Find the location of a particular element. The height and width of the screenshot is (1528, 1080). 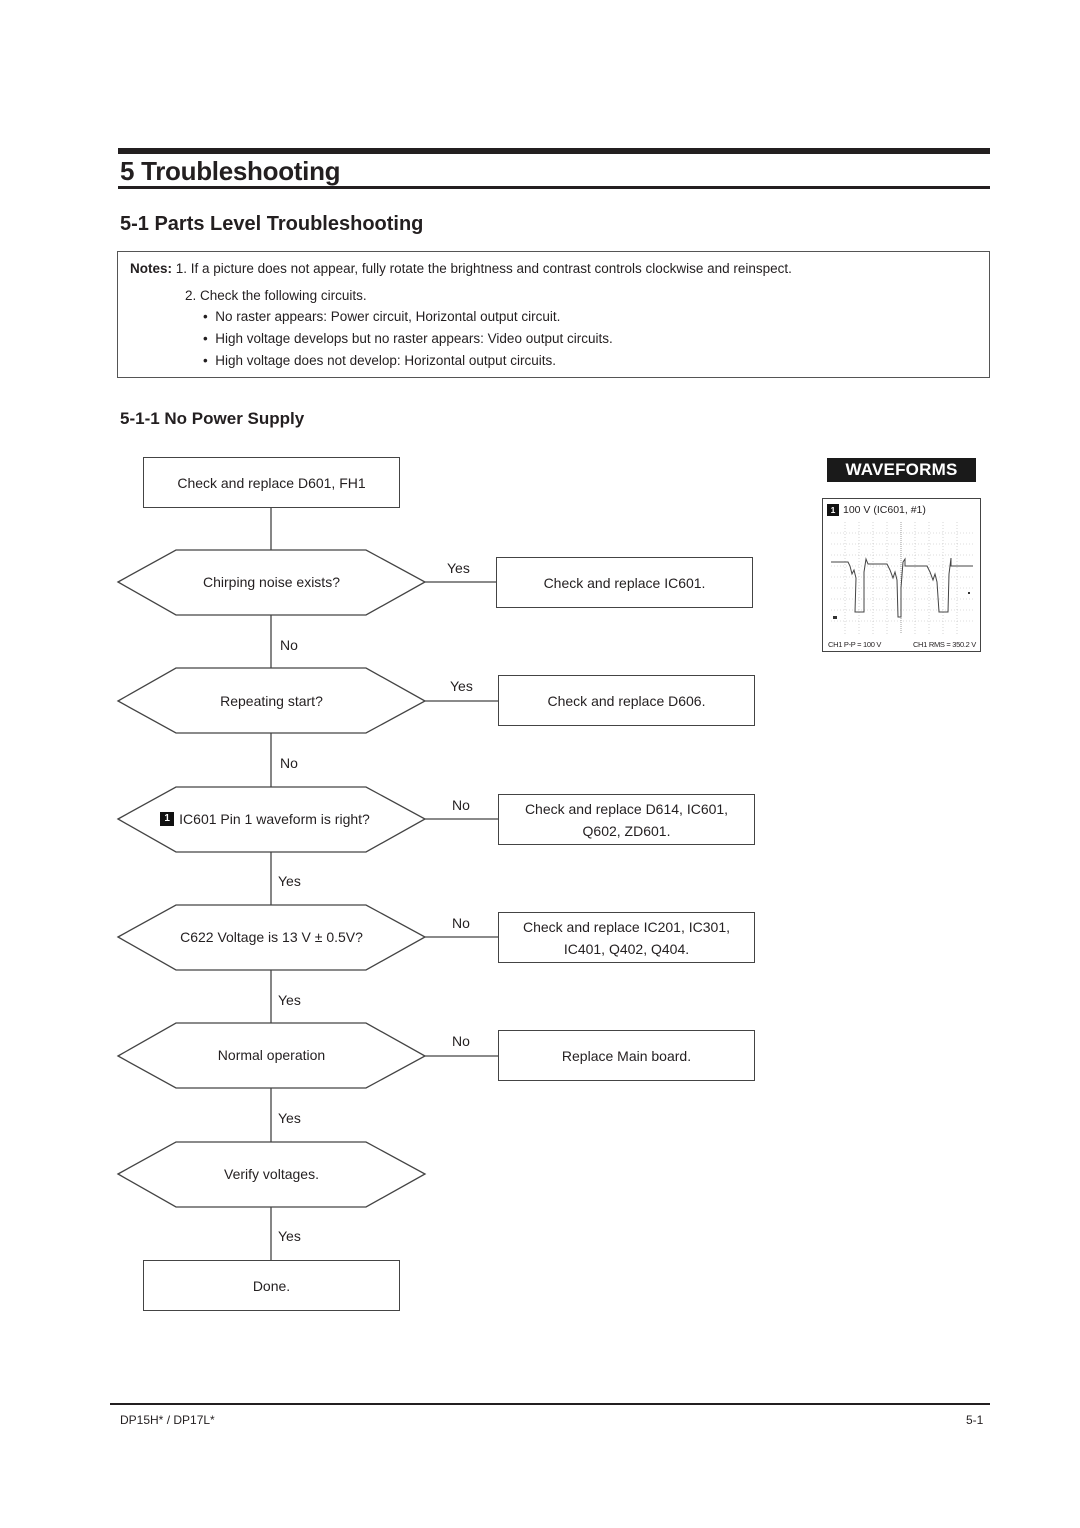

footer-model: DP15H* / DP17L* is located at coordinates (167, 1420).